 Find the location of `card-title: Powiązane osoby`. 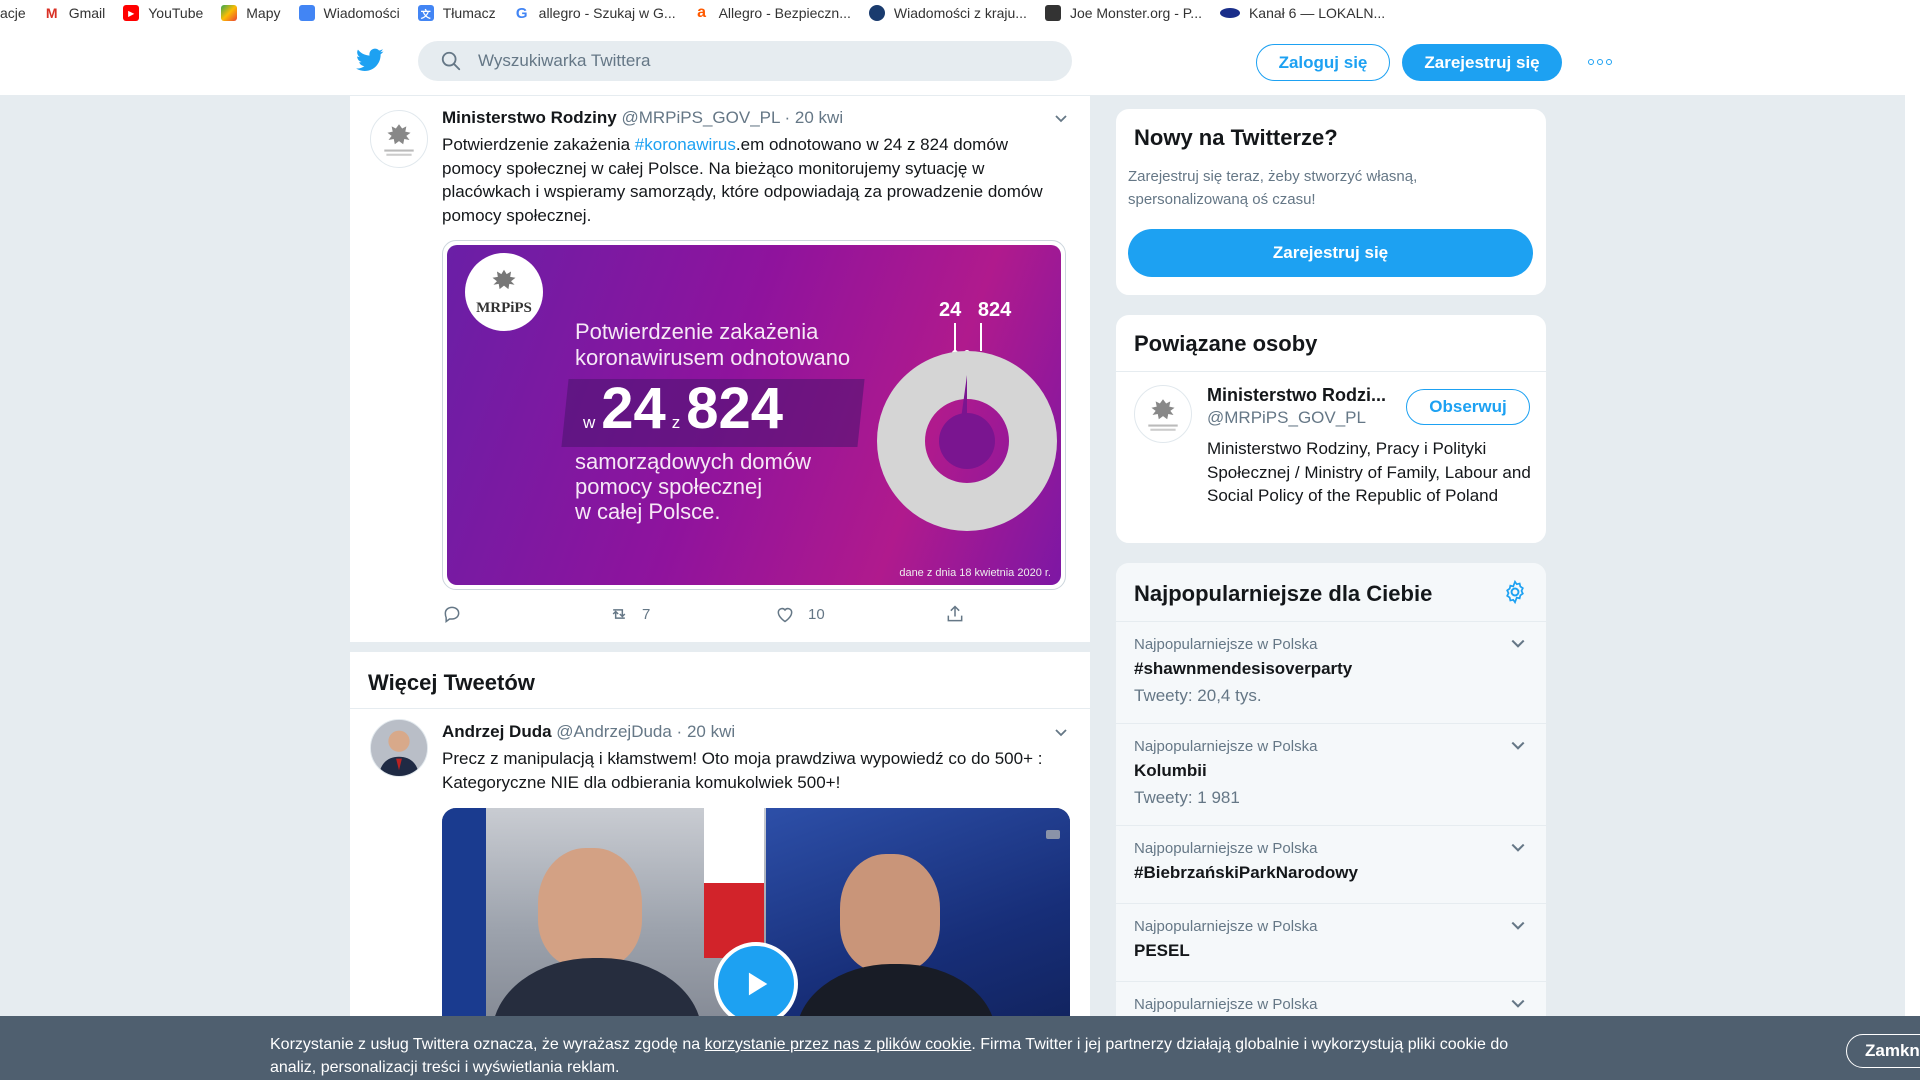

card-title: Powiązane osoby is located at coordinates (1226, 343).